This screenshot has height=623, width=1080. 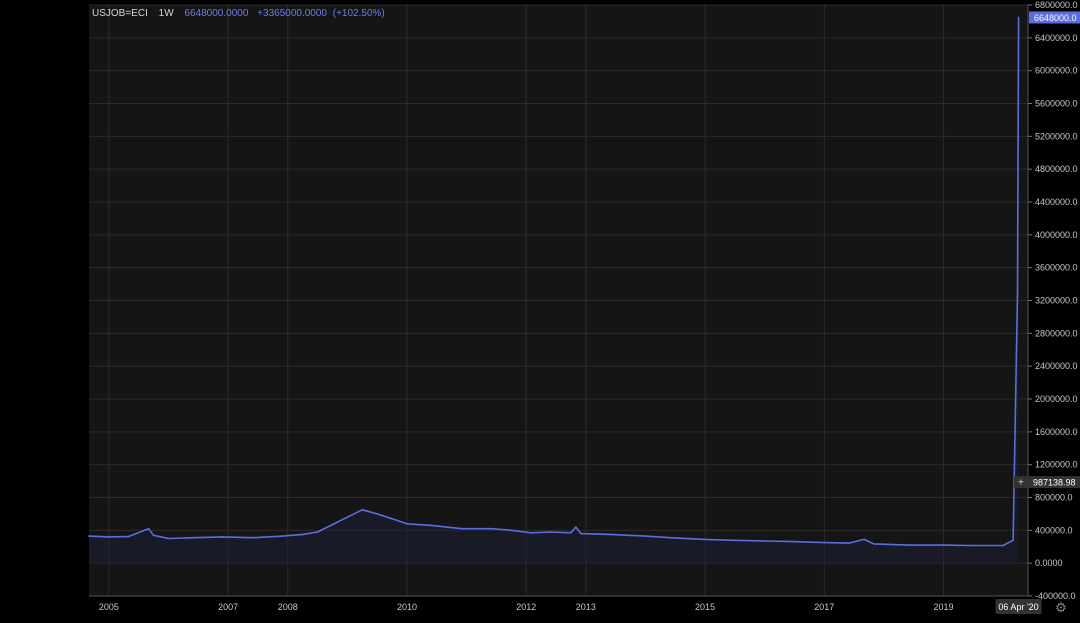 What do you see at coordinates (1056, 202) in the screenshot?
I see `y-tick-label: 4400000.0` at bounding box center [1056, 202].